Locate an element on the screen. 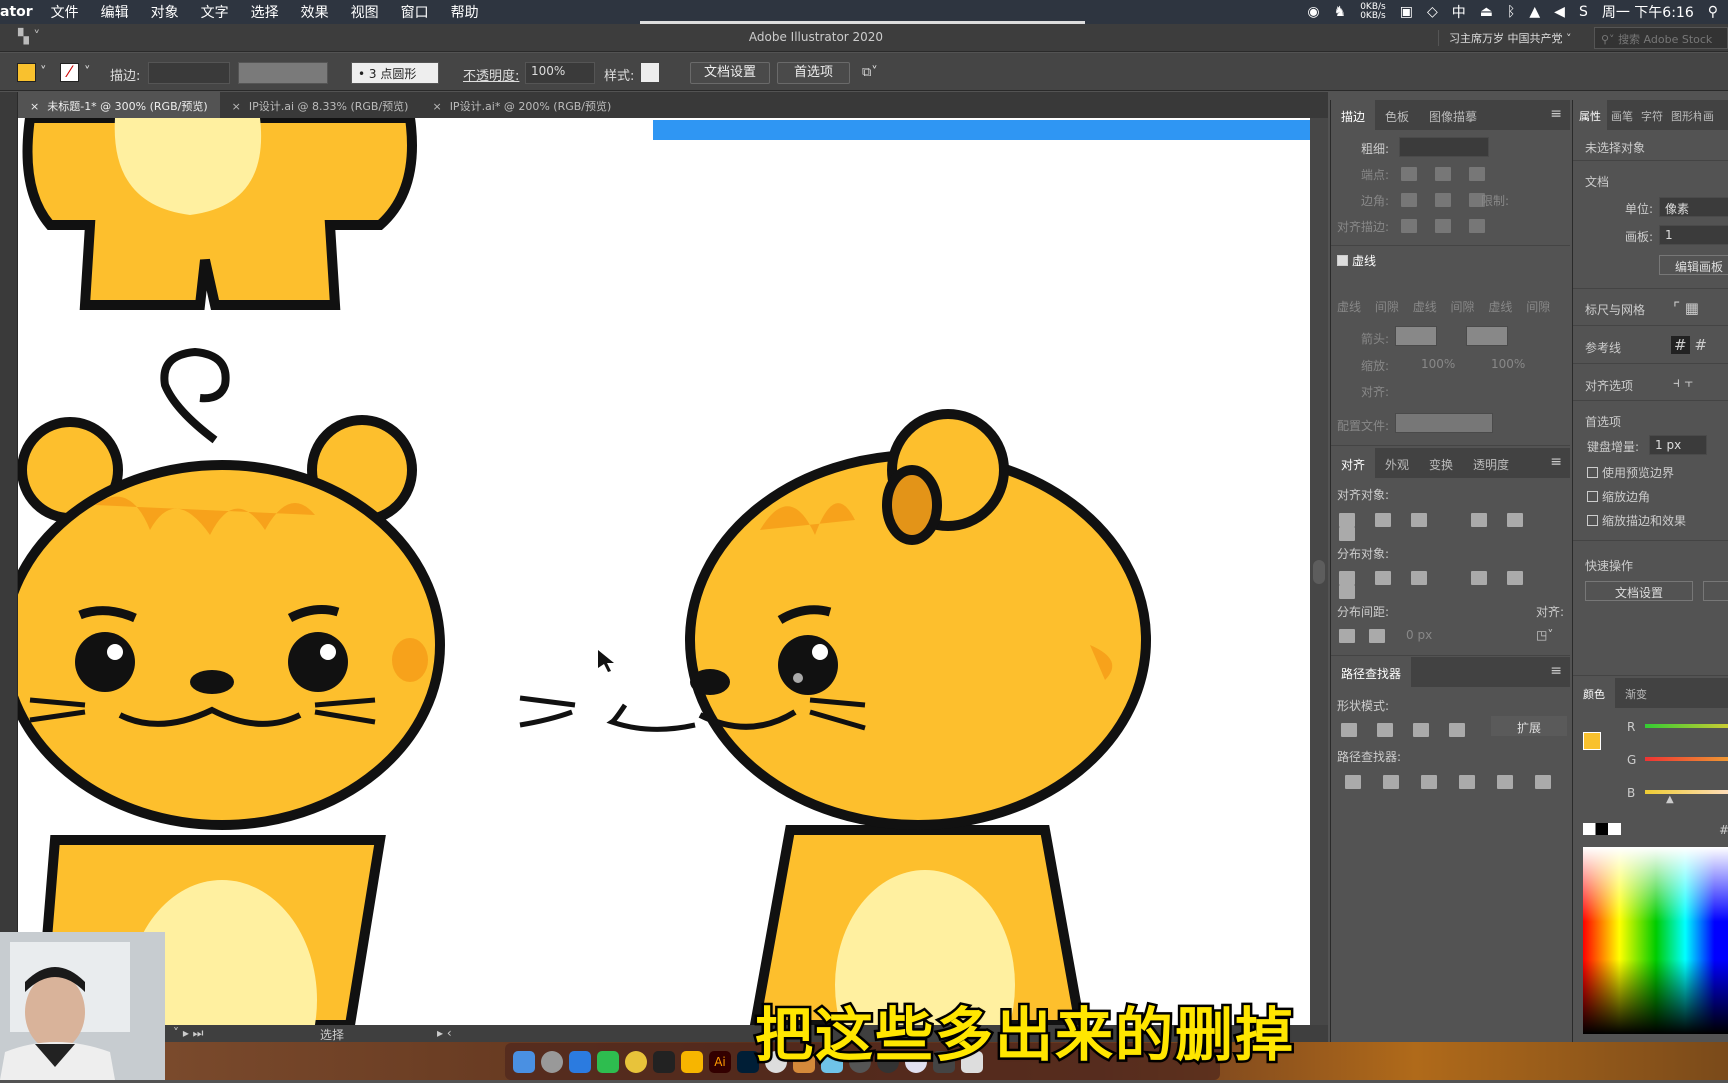  menu-window: 窗口 is located at coordinates (415, 12).